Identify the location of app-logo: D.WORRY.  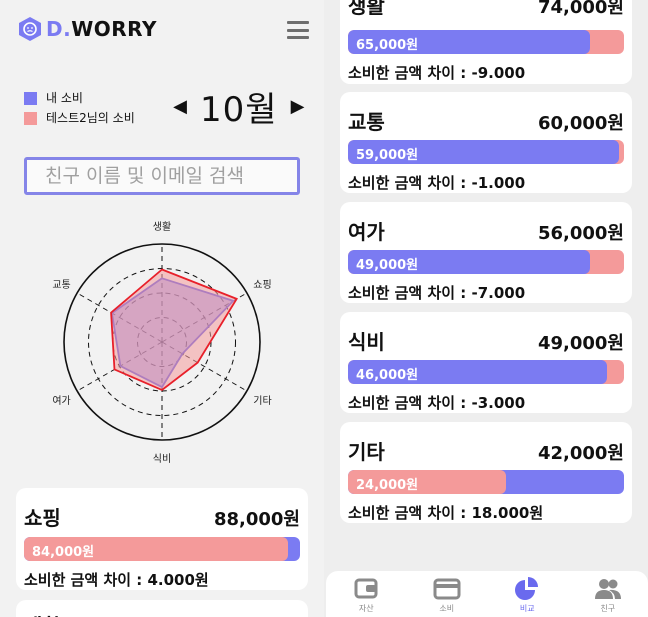
(87, 29).